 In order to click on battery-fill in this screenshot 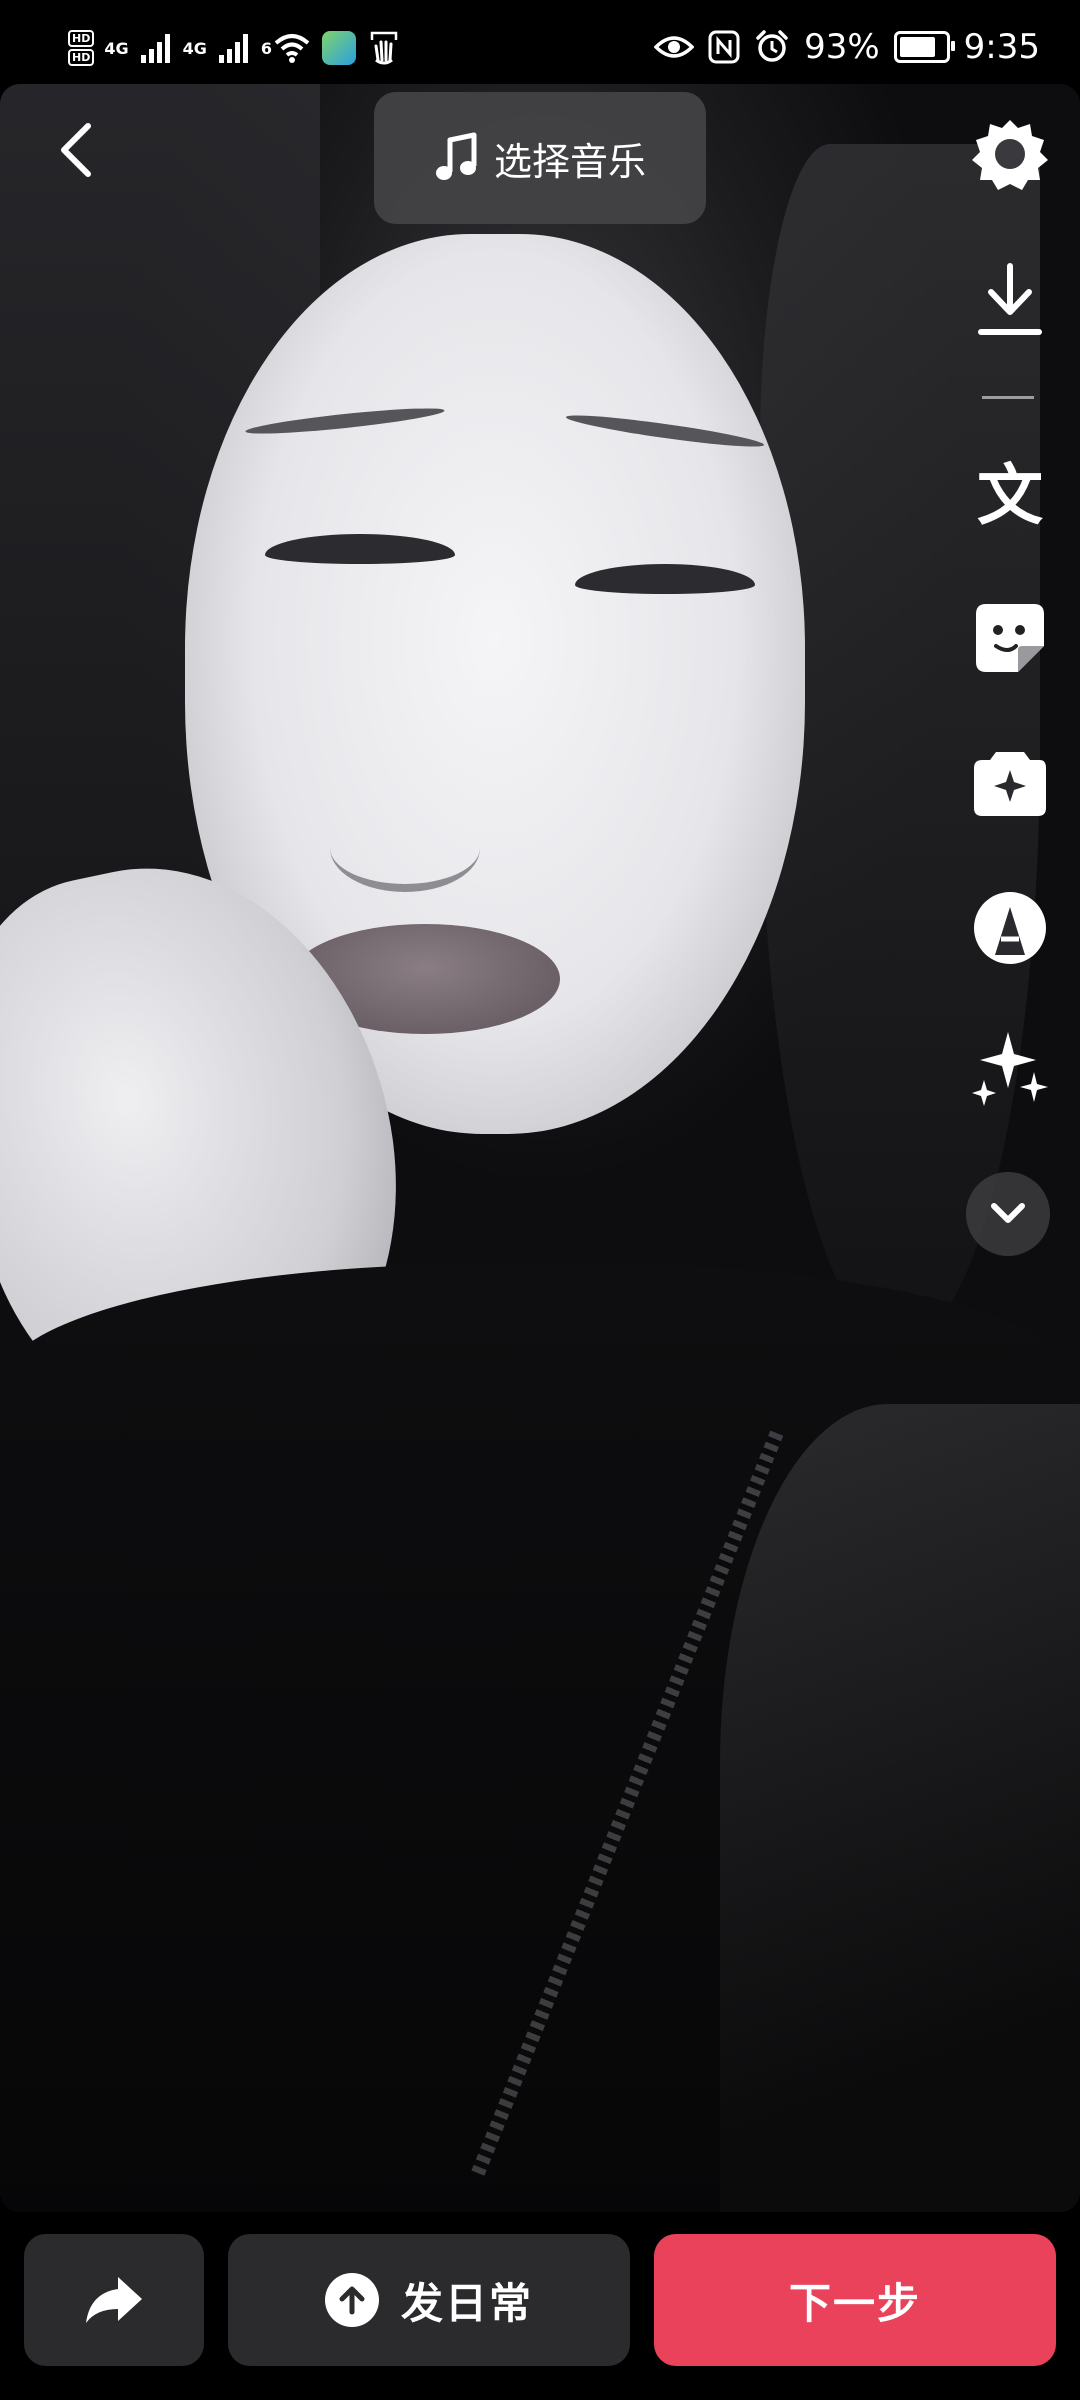, I will do `click(917, 47)`.